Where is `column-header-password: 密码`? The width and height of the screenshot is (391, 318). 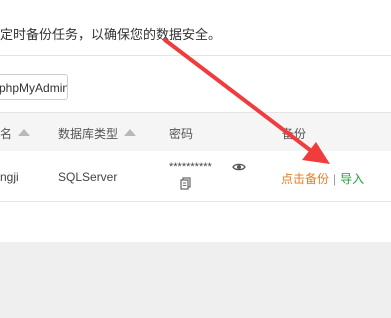 column-header-password: 密码 is located at coordinates (181, 134).